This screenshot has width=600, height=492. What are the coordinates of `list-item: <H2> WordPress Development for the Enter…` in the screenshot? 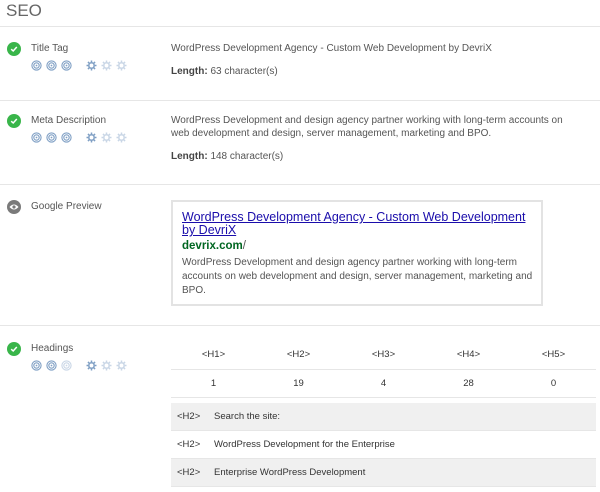 It's located at (383, 445).